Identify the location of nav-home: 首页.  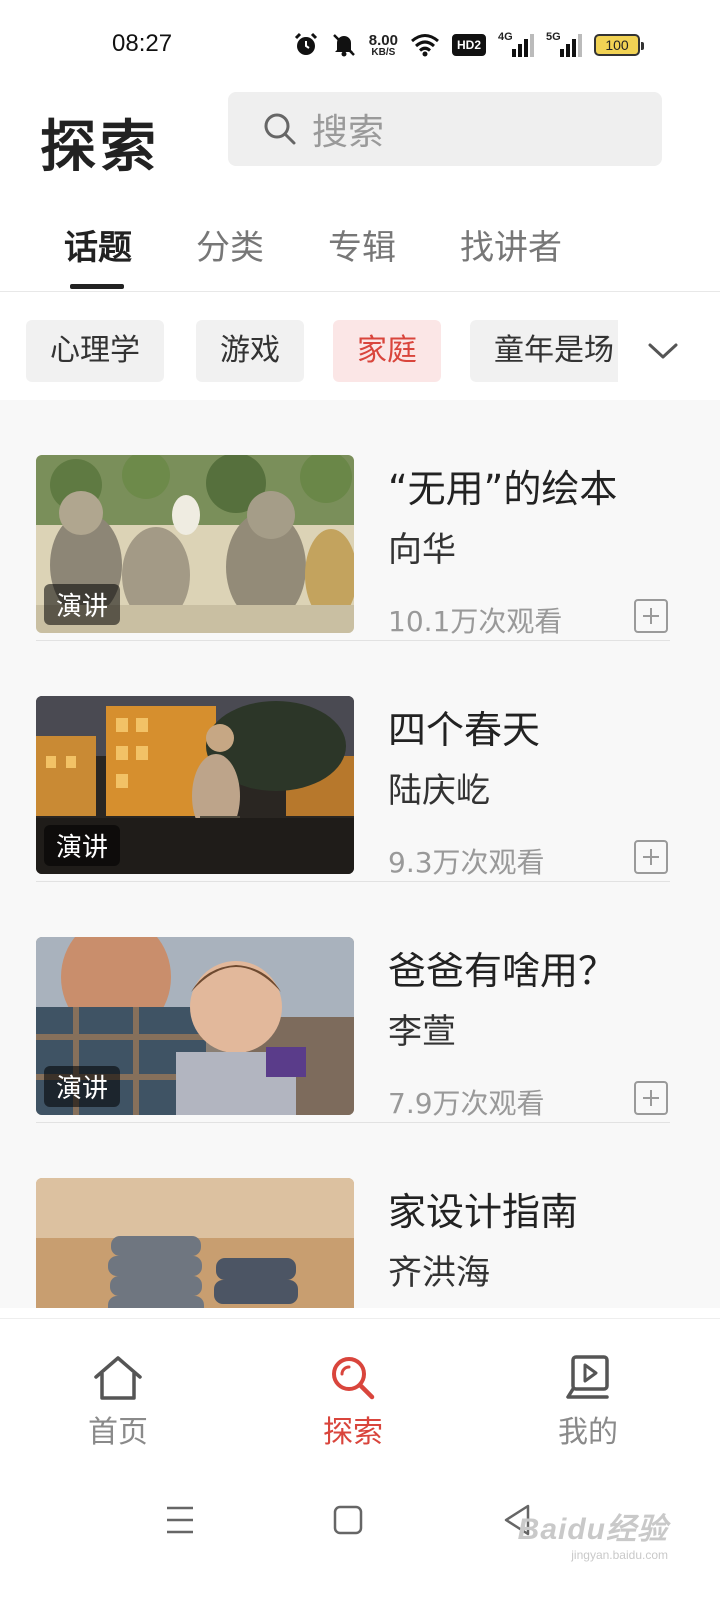
(118, 1402).